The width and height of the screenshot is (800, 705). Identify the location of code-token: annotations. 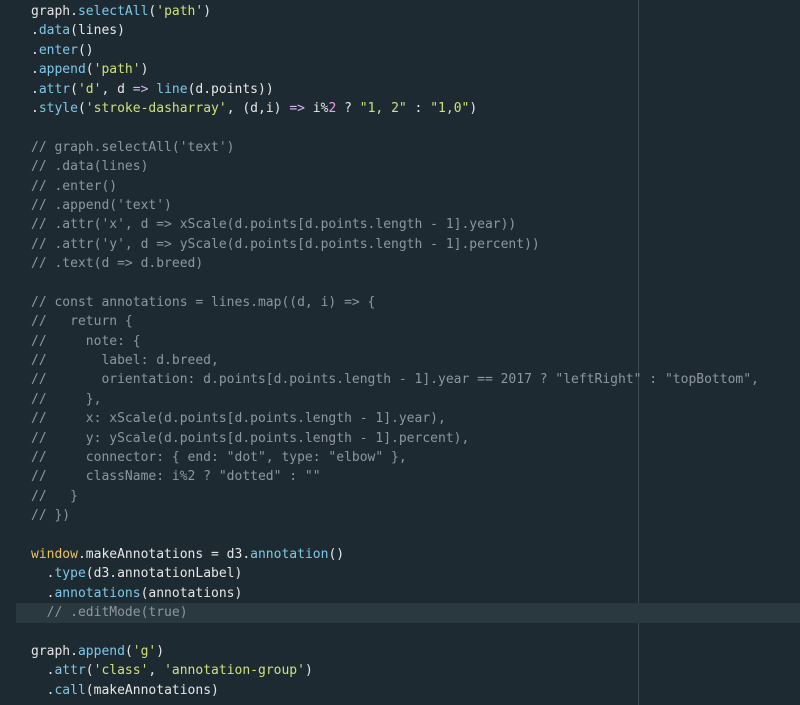
(97, 593).